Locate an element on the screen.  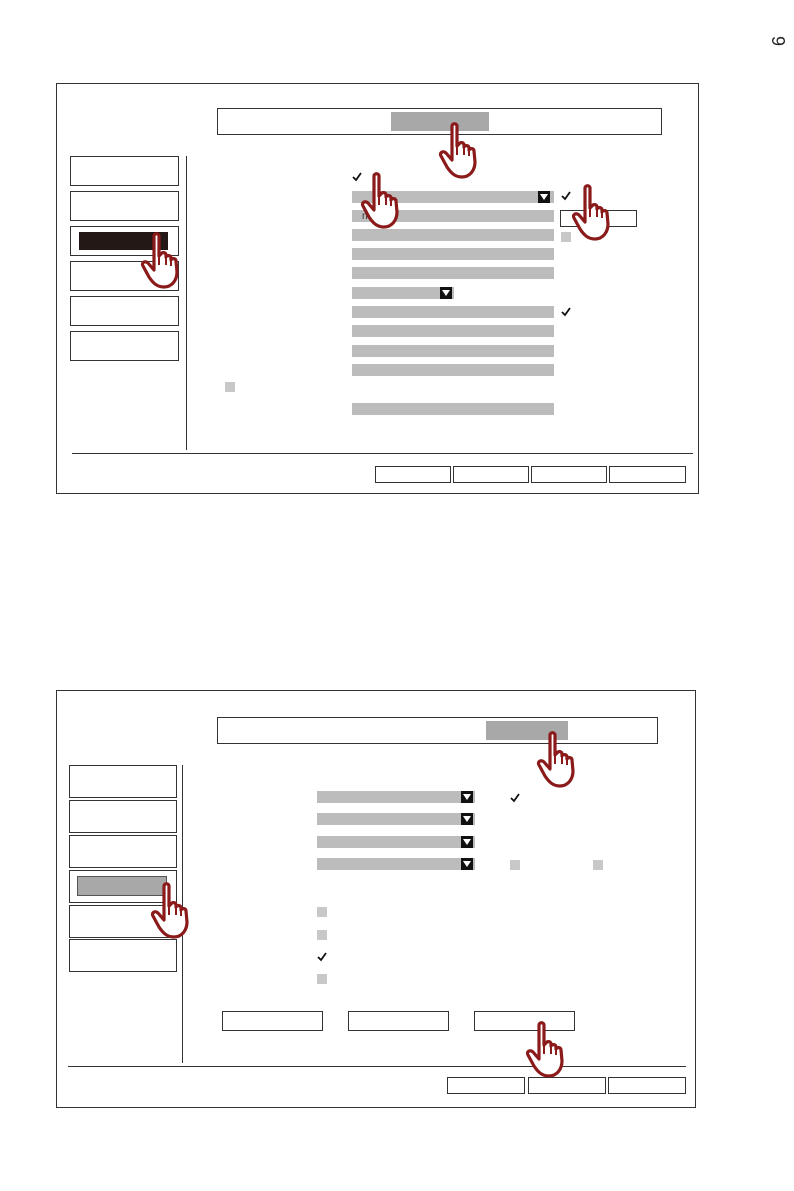
option-checkbox-left is located at coordinates (230, 387).